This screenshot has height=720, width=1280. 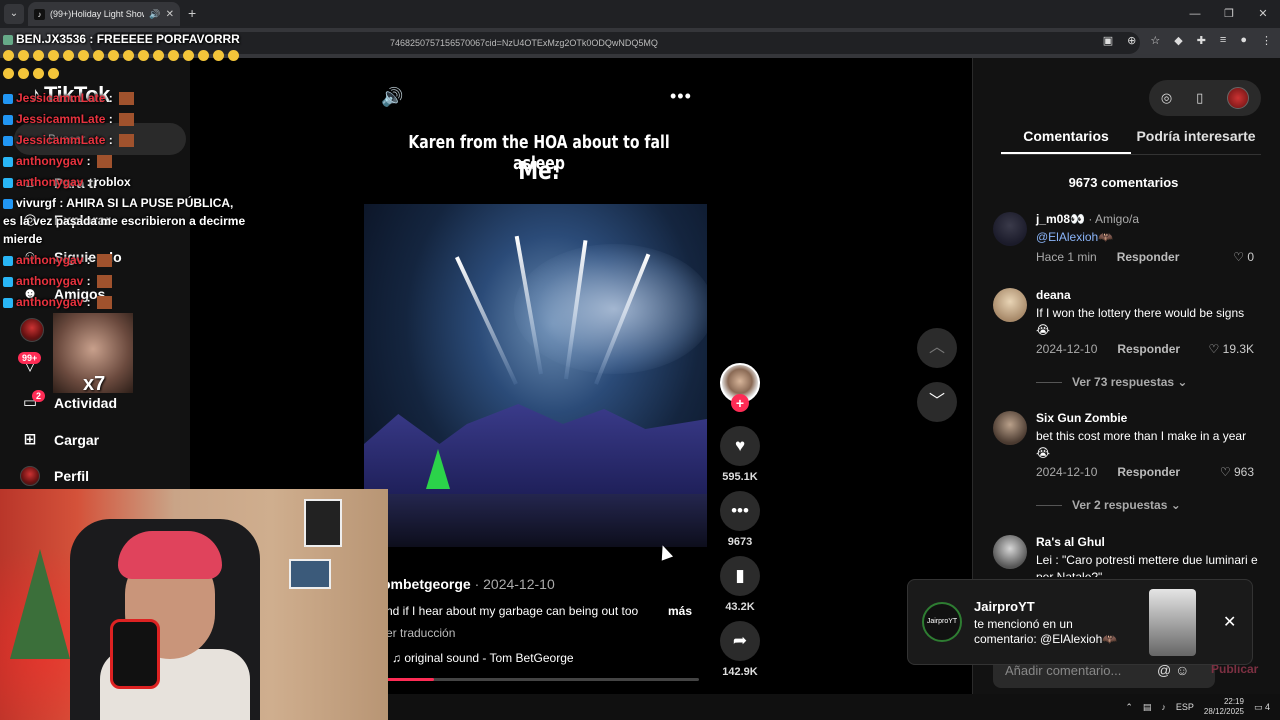 I want to click on commenter-name: Six Gun Zombie, so click(x=1081, y=418).